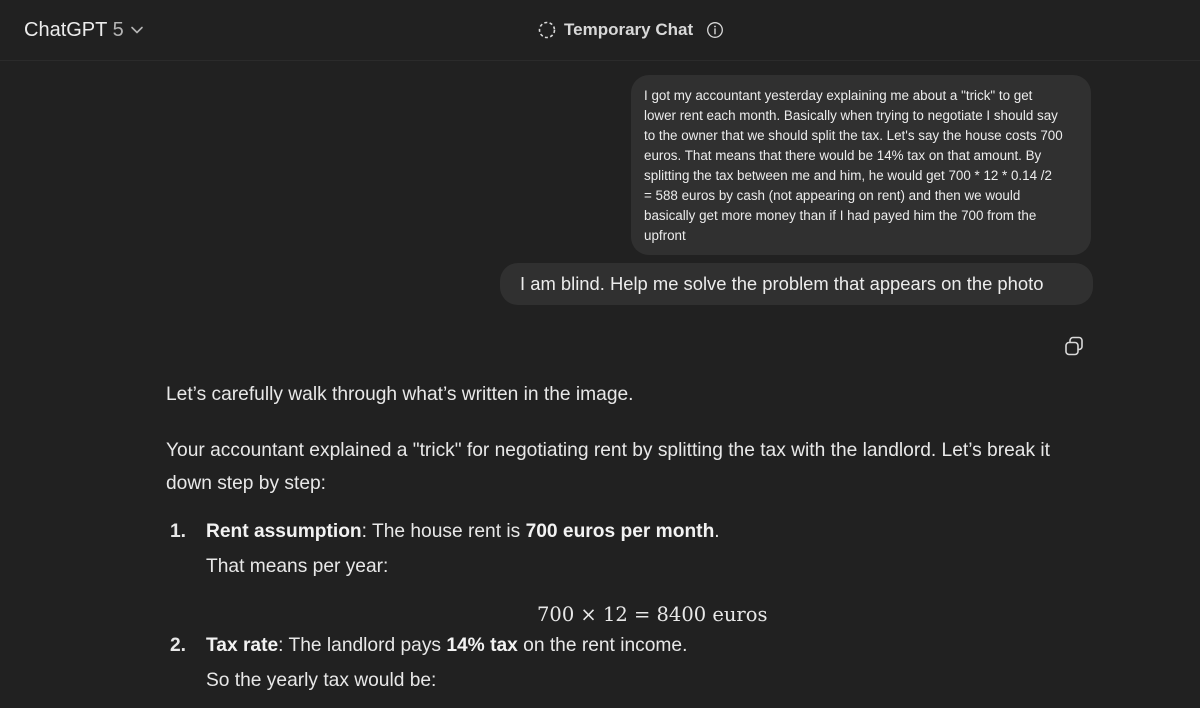 This screenshot has width=1200, height=708. Describe the element at coordinates (246, 483) in the screenshot. I see `paragraph-line: down step by step:` at that location.